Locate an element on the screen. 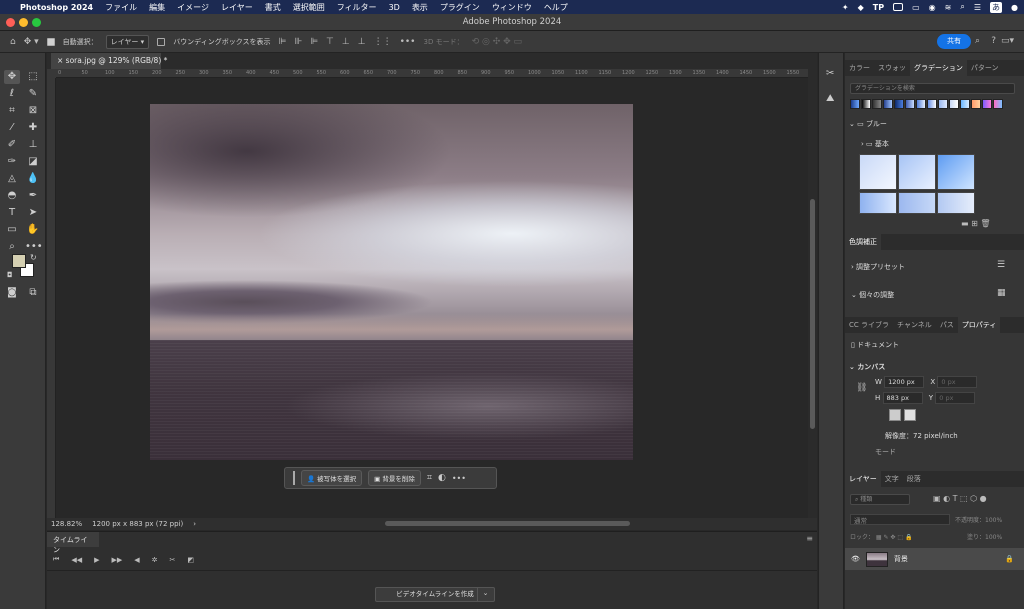 The image size is (1024, 609). paint-bucket-tool-icon: ◬ is located at coordinates (12, 179).